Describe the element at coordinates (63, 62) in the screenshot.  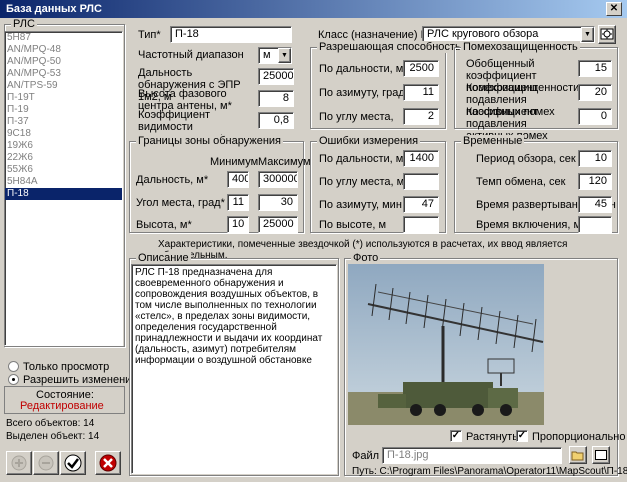
I see `radar-list-item: AN/MPQ-50` at that location.